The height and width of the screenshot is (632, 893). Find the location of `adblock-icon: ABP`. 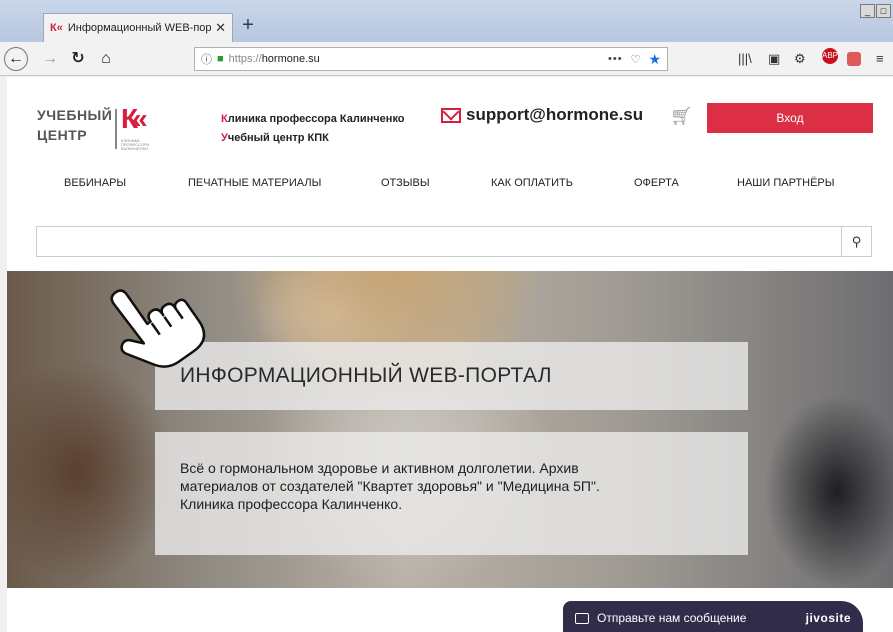

adblock-icon: ABP is located at coordinates (830, 56).